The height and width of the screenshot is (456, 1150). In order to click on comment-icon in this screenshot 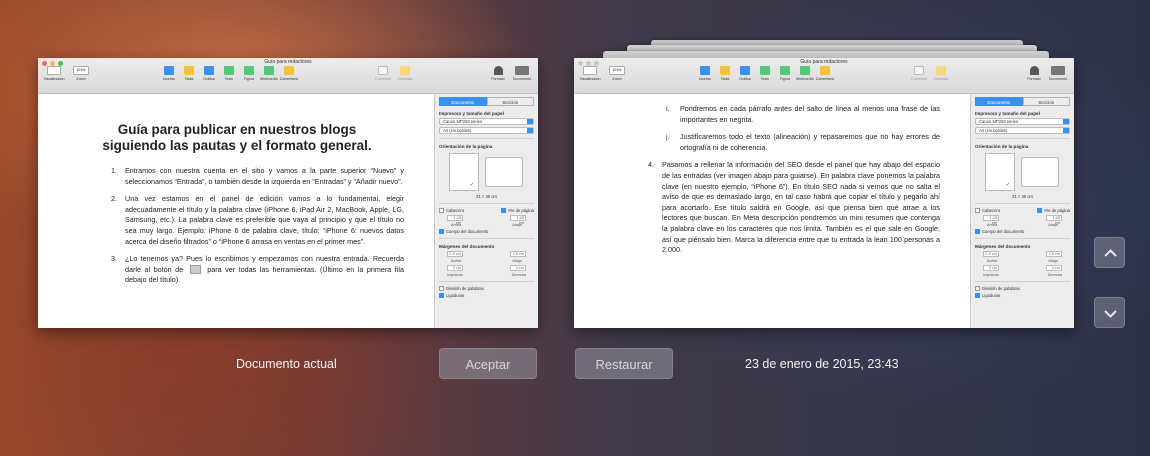, I will do `click(825, 70)`.